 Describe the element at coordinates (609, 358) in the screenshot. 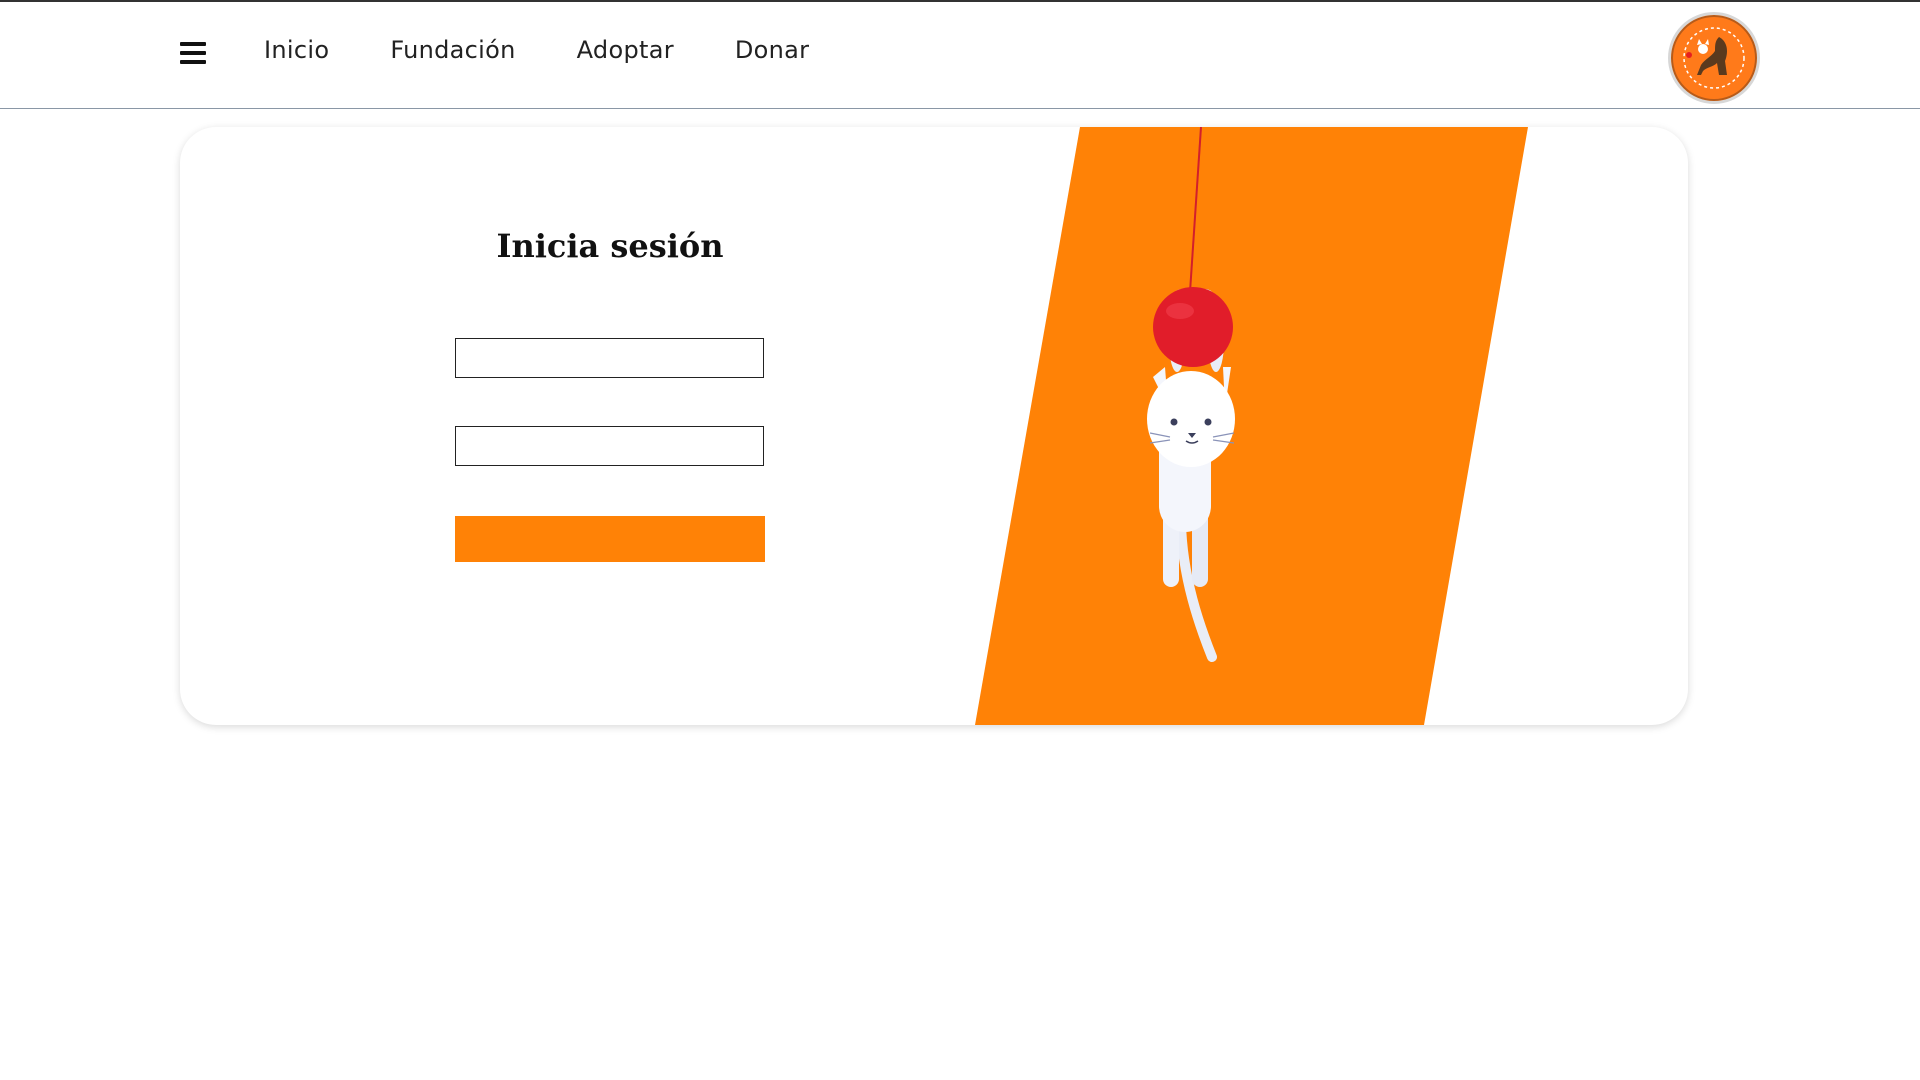

I see `username-input` at that location.